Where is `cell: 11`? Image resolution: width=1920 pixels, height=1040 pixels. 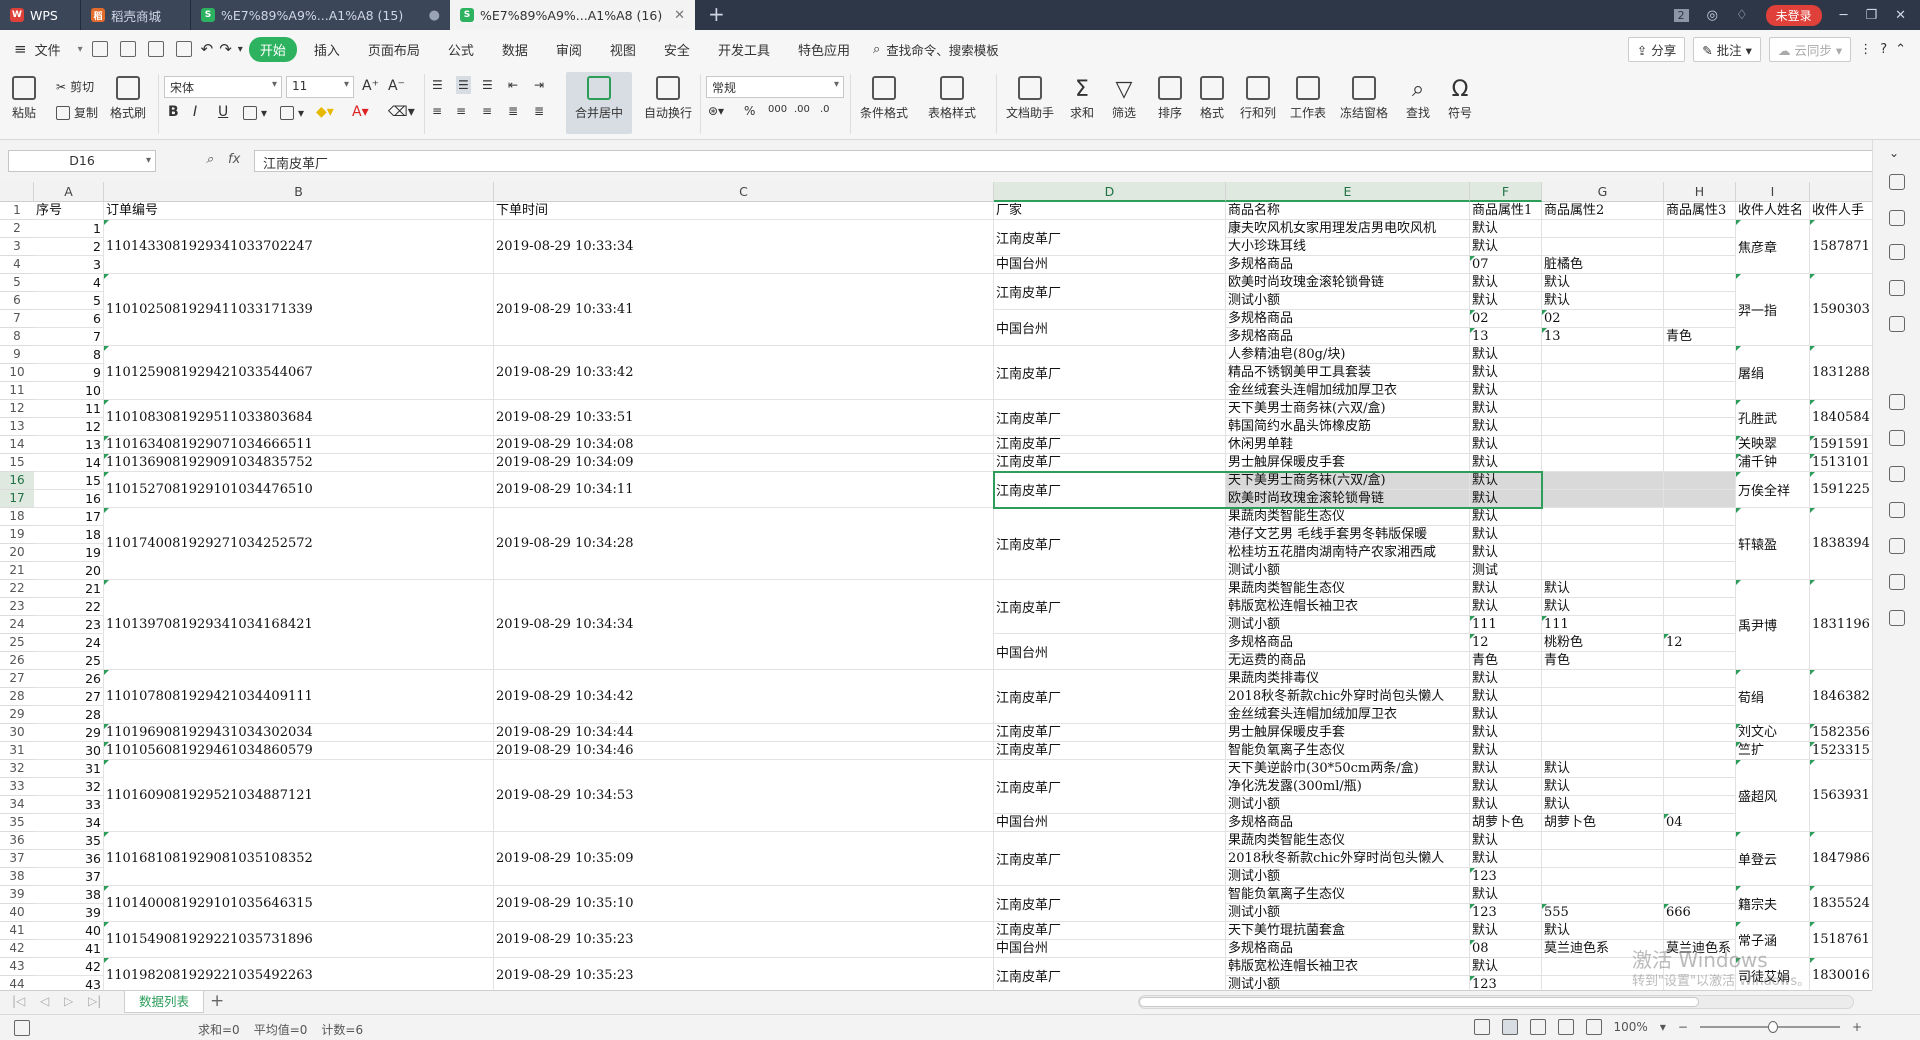 cell: 11 is located at coordinates (69, 409).